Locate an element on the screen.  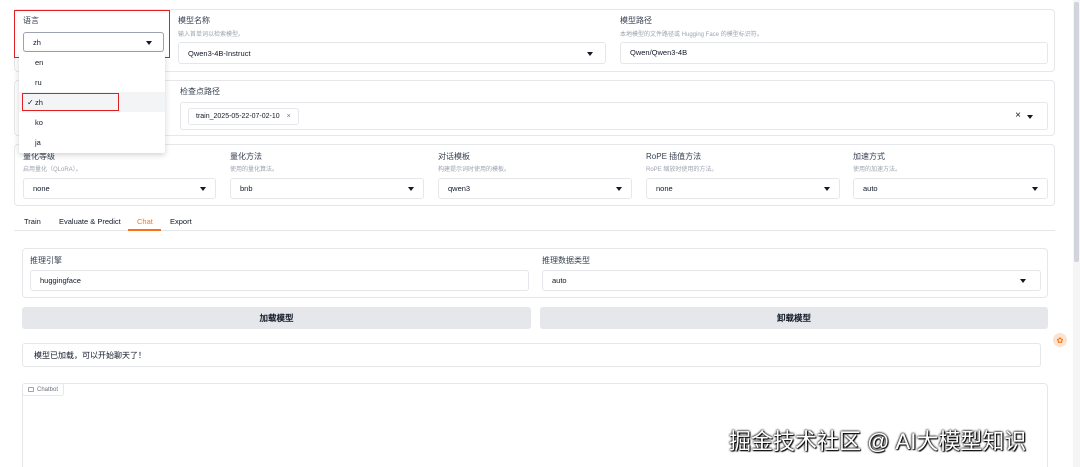
quant-bit-value: none is located at coordinates (41, 188).